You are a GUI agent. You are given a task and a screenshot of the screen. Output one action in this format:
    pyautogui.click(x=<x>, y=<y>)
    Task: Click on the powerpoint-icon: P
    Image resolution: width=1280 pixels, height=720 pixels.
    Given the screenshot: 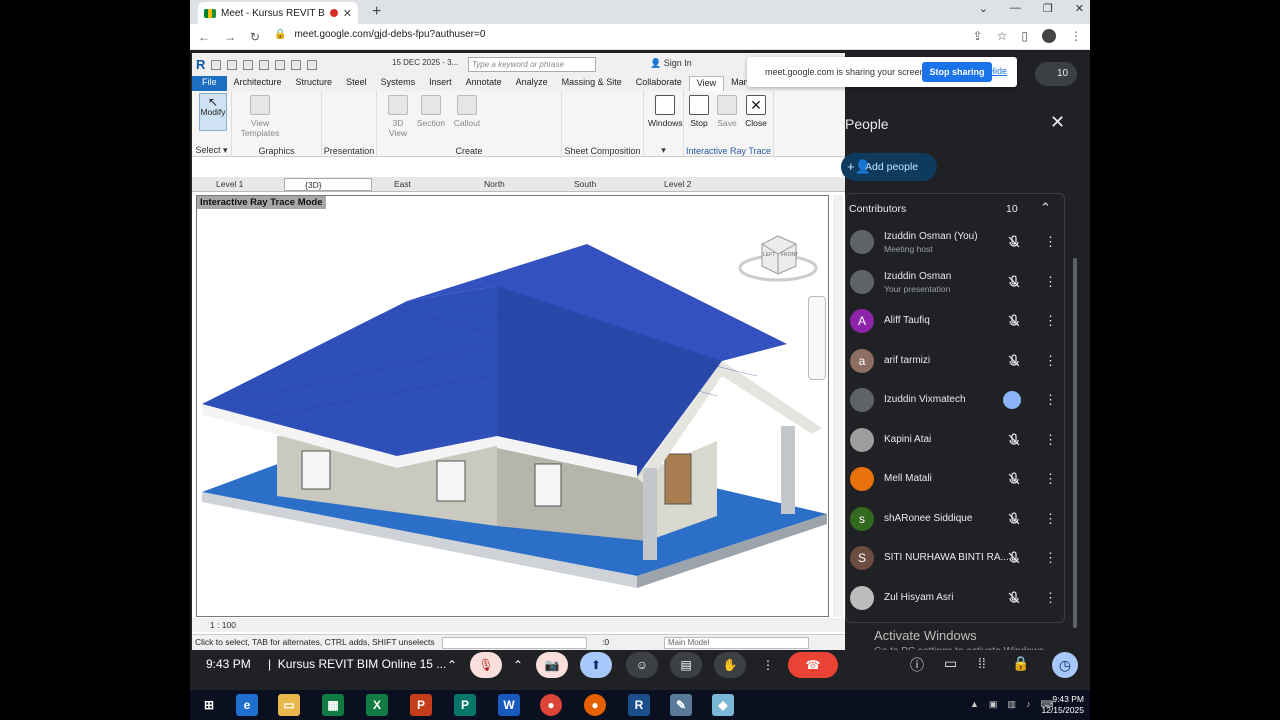 What is the action you would take?
    pyautogui.click(x=421, y=705)
    